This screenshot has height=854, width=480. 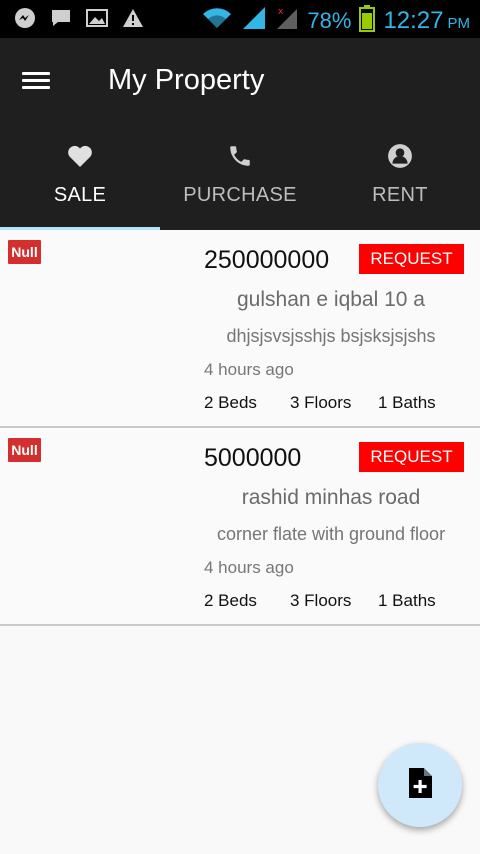 I want to click on svg-text: x, so click(x=281, y=12).